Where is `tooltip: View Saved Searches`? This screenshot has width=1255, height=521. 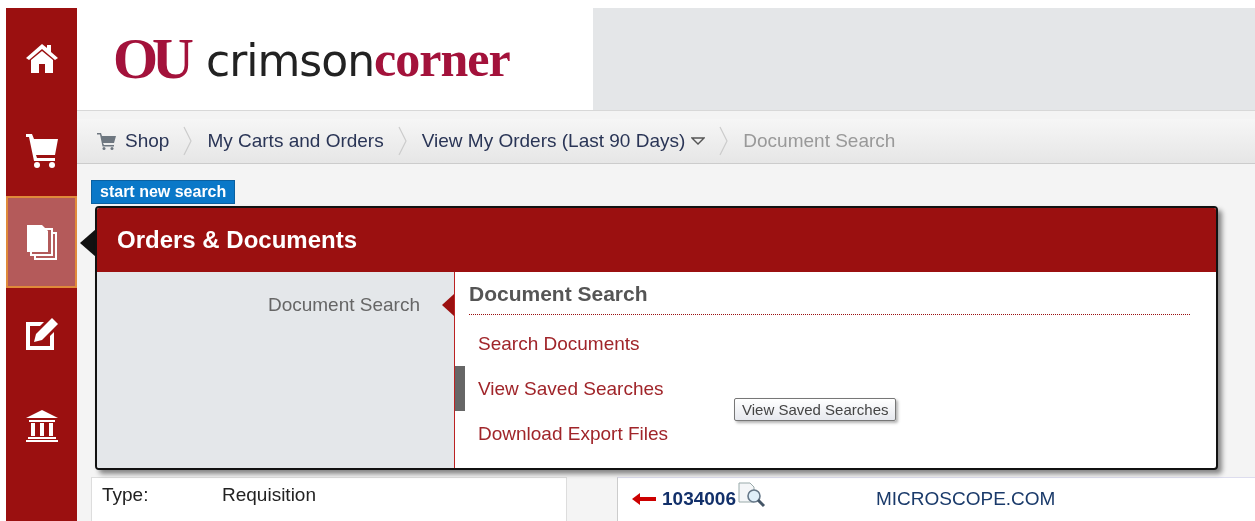 tooltip: View Saved Searches is located at coordinates (815, 409).